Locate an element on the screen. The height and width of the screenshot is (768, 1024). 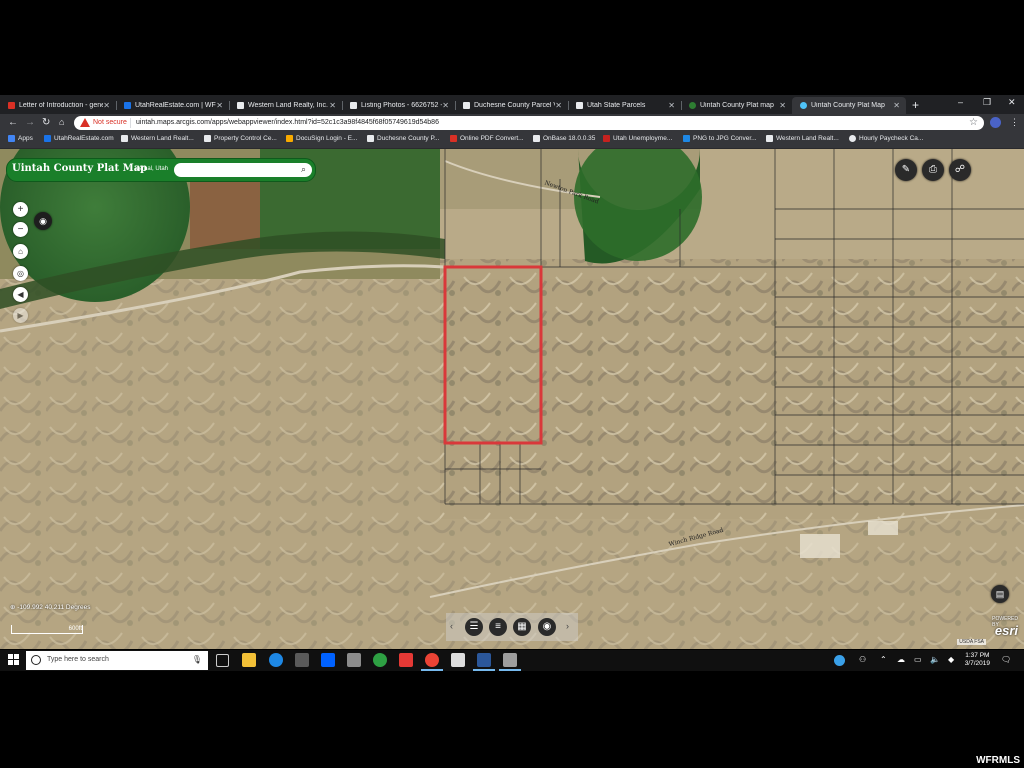
notifications-icon: 🗨 is located at coordinates (1006, 659).